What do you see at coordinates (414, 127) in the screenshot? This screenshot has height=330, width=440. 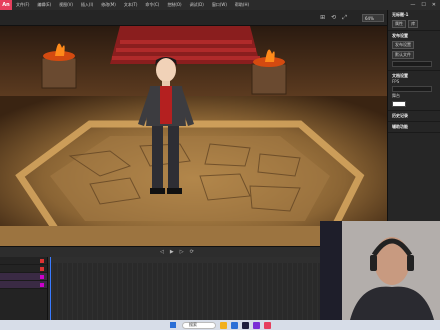 I see `section-accessibility: 辅助功能` at bounding box center [414, 127].